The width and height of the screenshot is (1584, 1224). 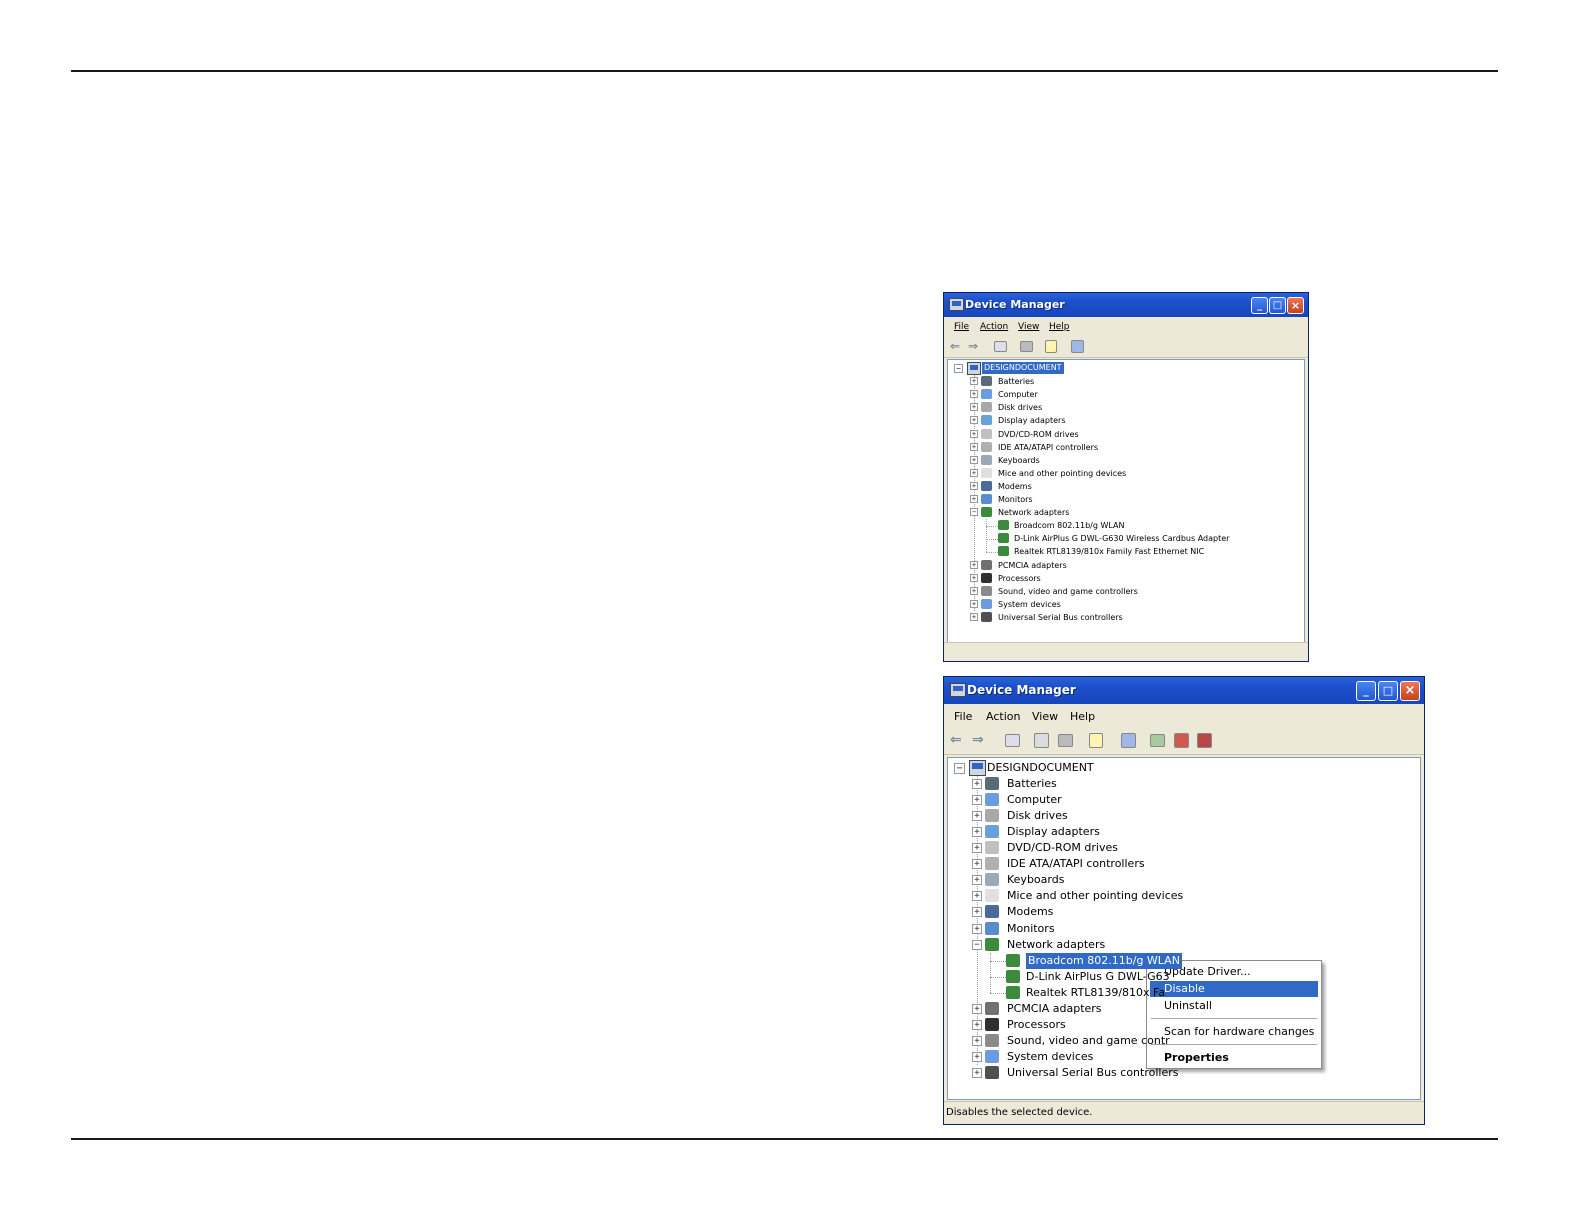 I want to click on tree-item-sound: Sound, video and game contr, so click(x=1088, y=1041).